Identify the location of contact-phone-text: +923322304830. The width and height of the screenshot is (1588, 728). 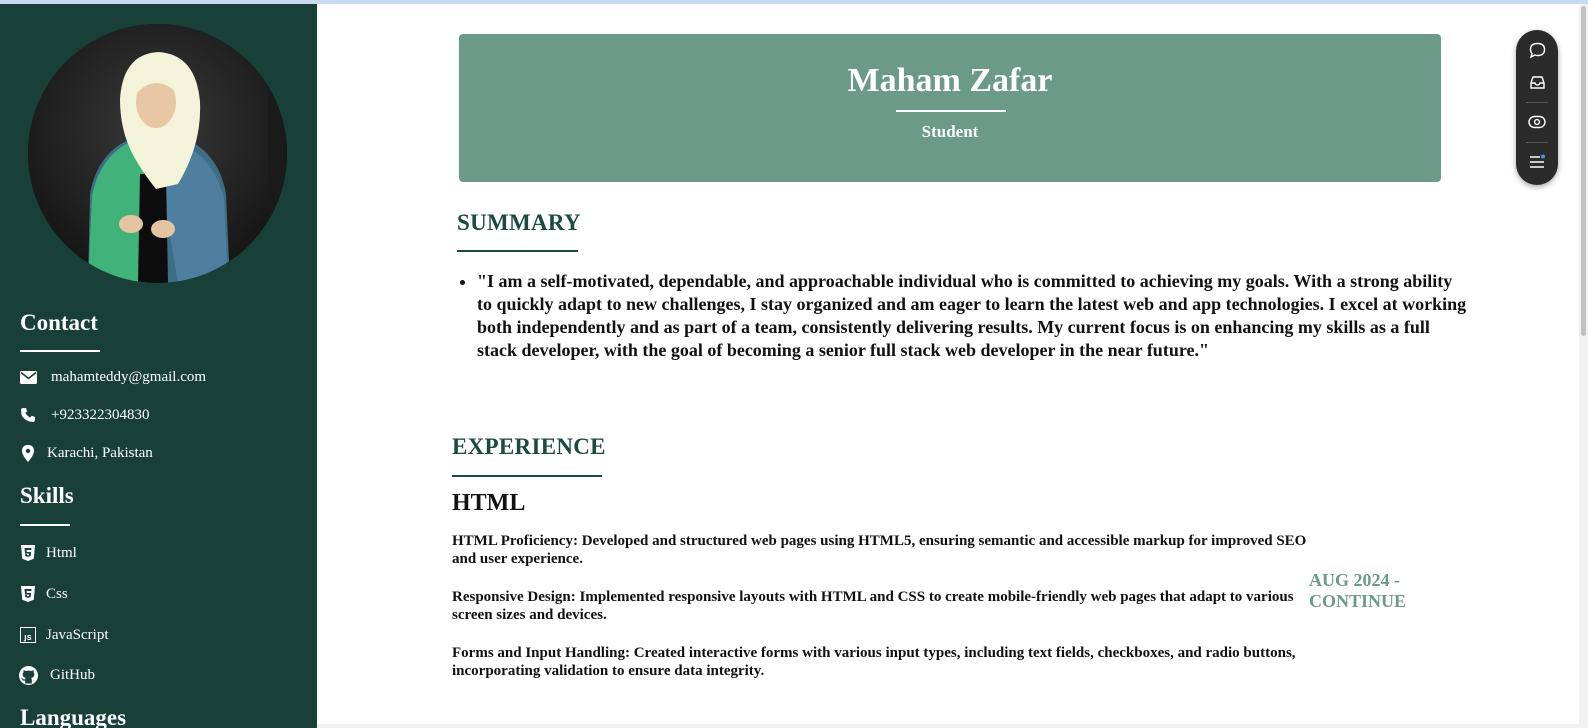
(100, 414).